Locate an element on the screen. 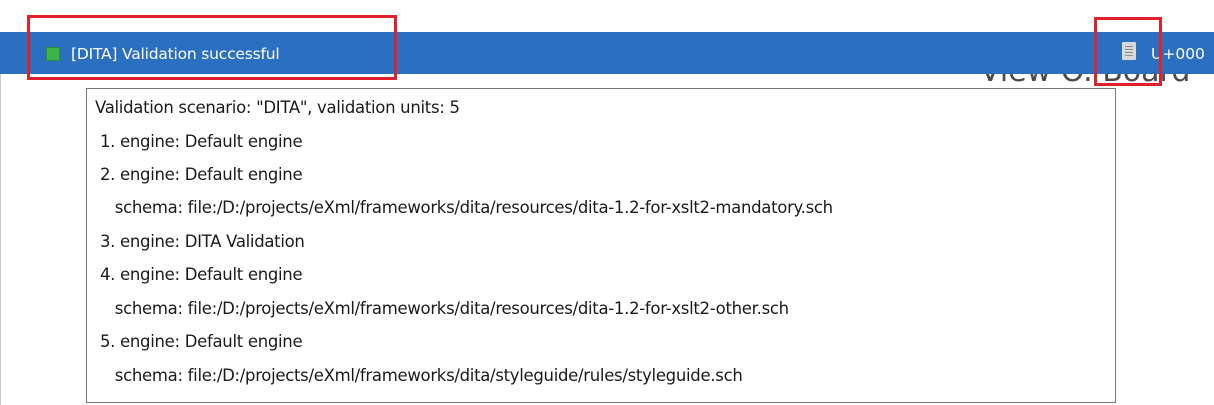 The height and width of the screenshot is (405, 1214). tooltip-unit-line: 1. engine: Default engine is located at coordinates (199, 141).